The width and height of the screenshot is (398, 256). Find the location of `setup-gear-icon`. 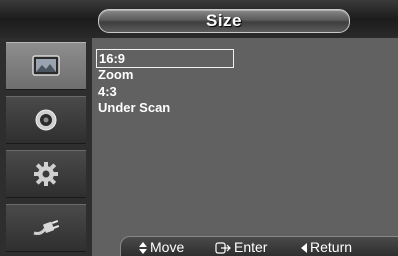

setup-gear-icon is located at coordinates (46, 174).